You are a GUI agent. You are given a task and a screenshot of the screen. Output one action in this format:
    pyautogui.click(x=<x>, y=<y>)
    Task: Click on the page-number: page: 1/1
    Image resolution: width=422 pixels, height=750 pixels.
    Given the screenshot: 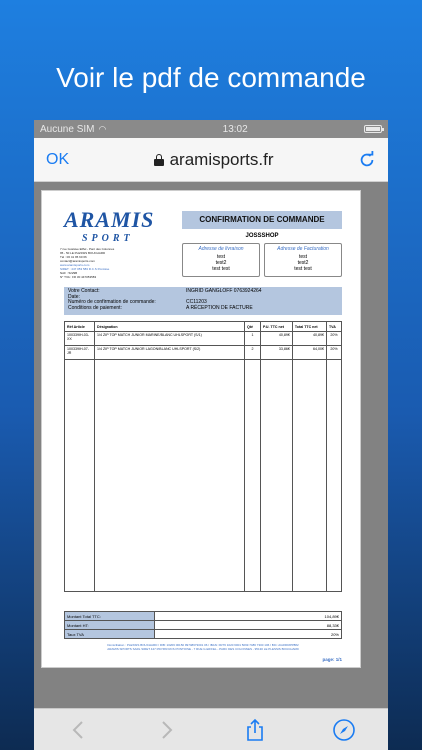 What is the action you would take?
    pyautogui.click(x=332, y=659)
    